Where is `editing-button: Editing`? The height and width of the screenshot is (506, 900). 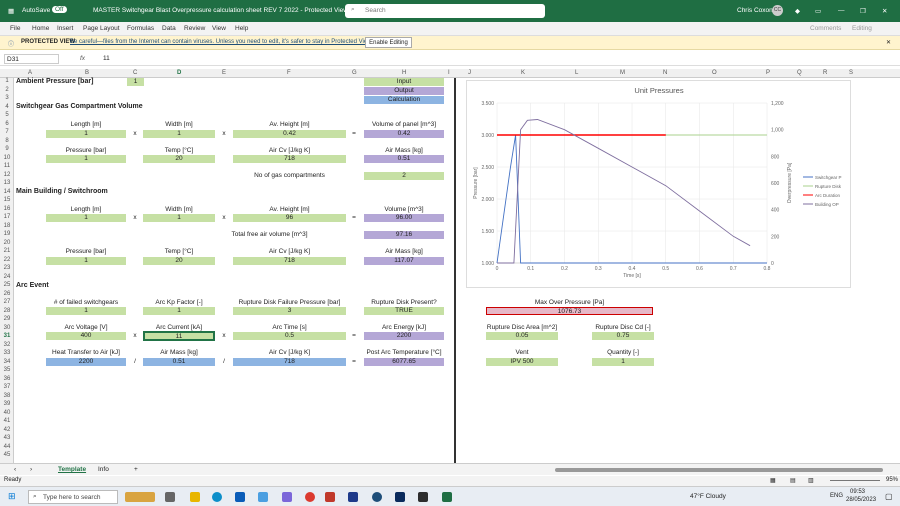 editing-button: Editing is located at coordinates (862, 28).